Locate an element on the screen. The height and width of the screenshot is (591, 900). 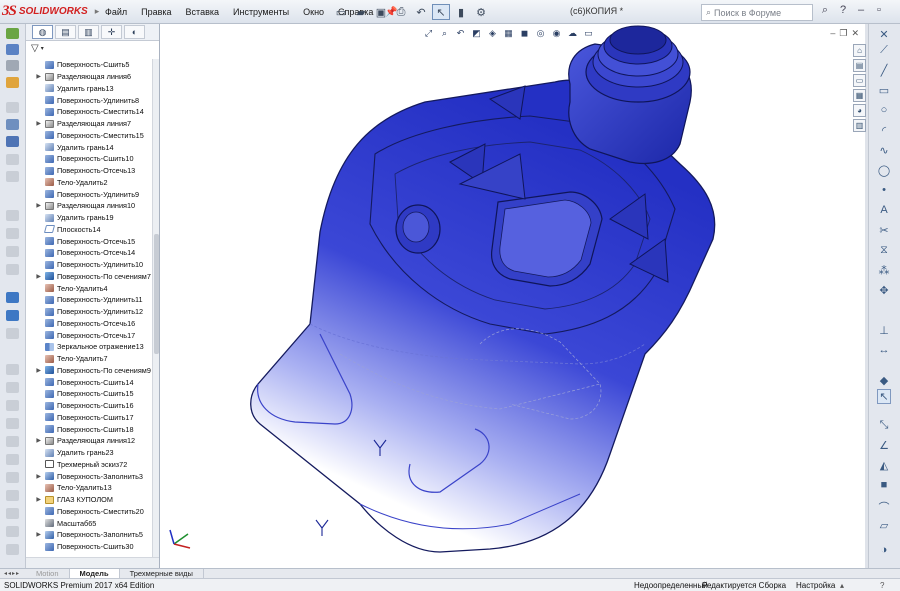
tree-filter: ▽ ▾ is located at coordinates (92, 48).